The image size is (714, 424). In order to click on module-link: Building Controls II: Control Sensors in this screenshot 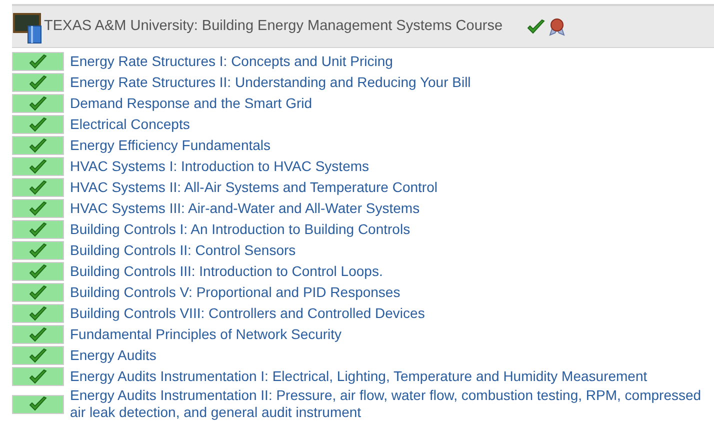, I will do `click(183, 250)`.